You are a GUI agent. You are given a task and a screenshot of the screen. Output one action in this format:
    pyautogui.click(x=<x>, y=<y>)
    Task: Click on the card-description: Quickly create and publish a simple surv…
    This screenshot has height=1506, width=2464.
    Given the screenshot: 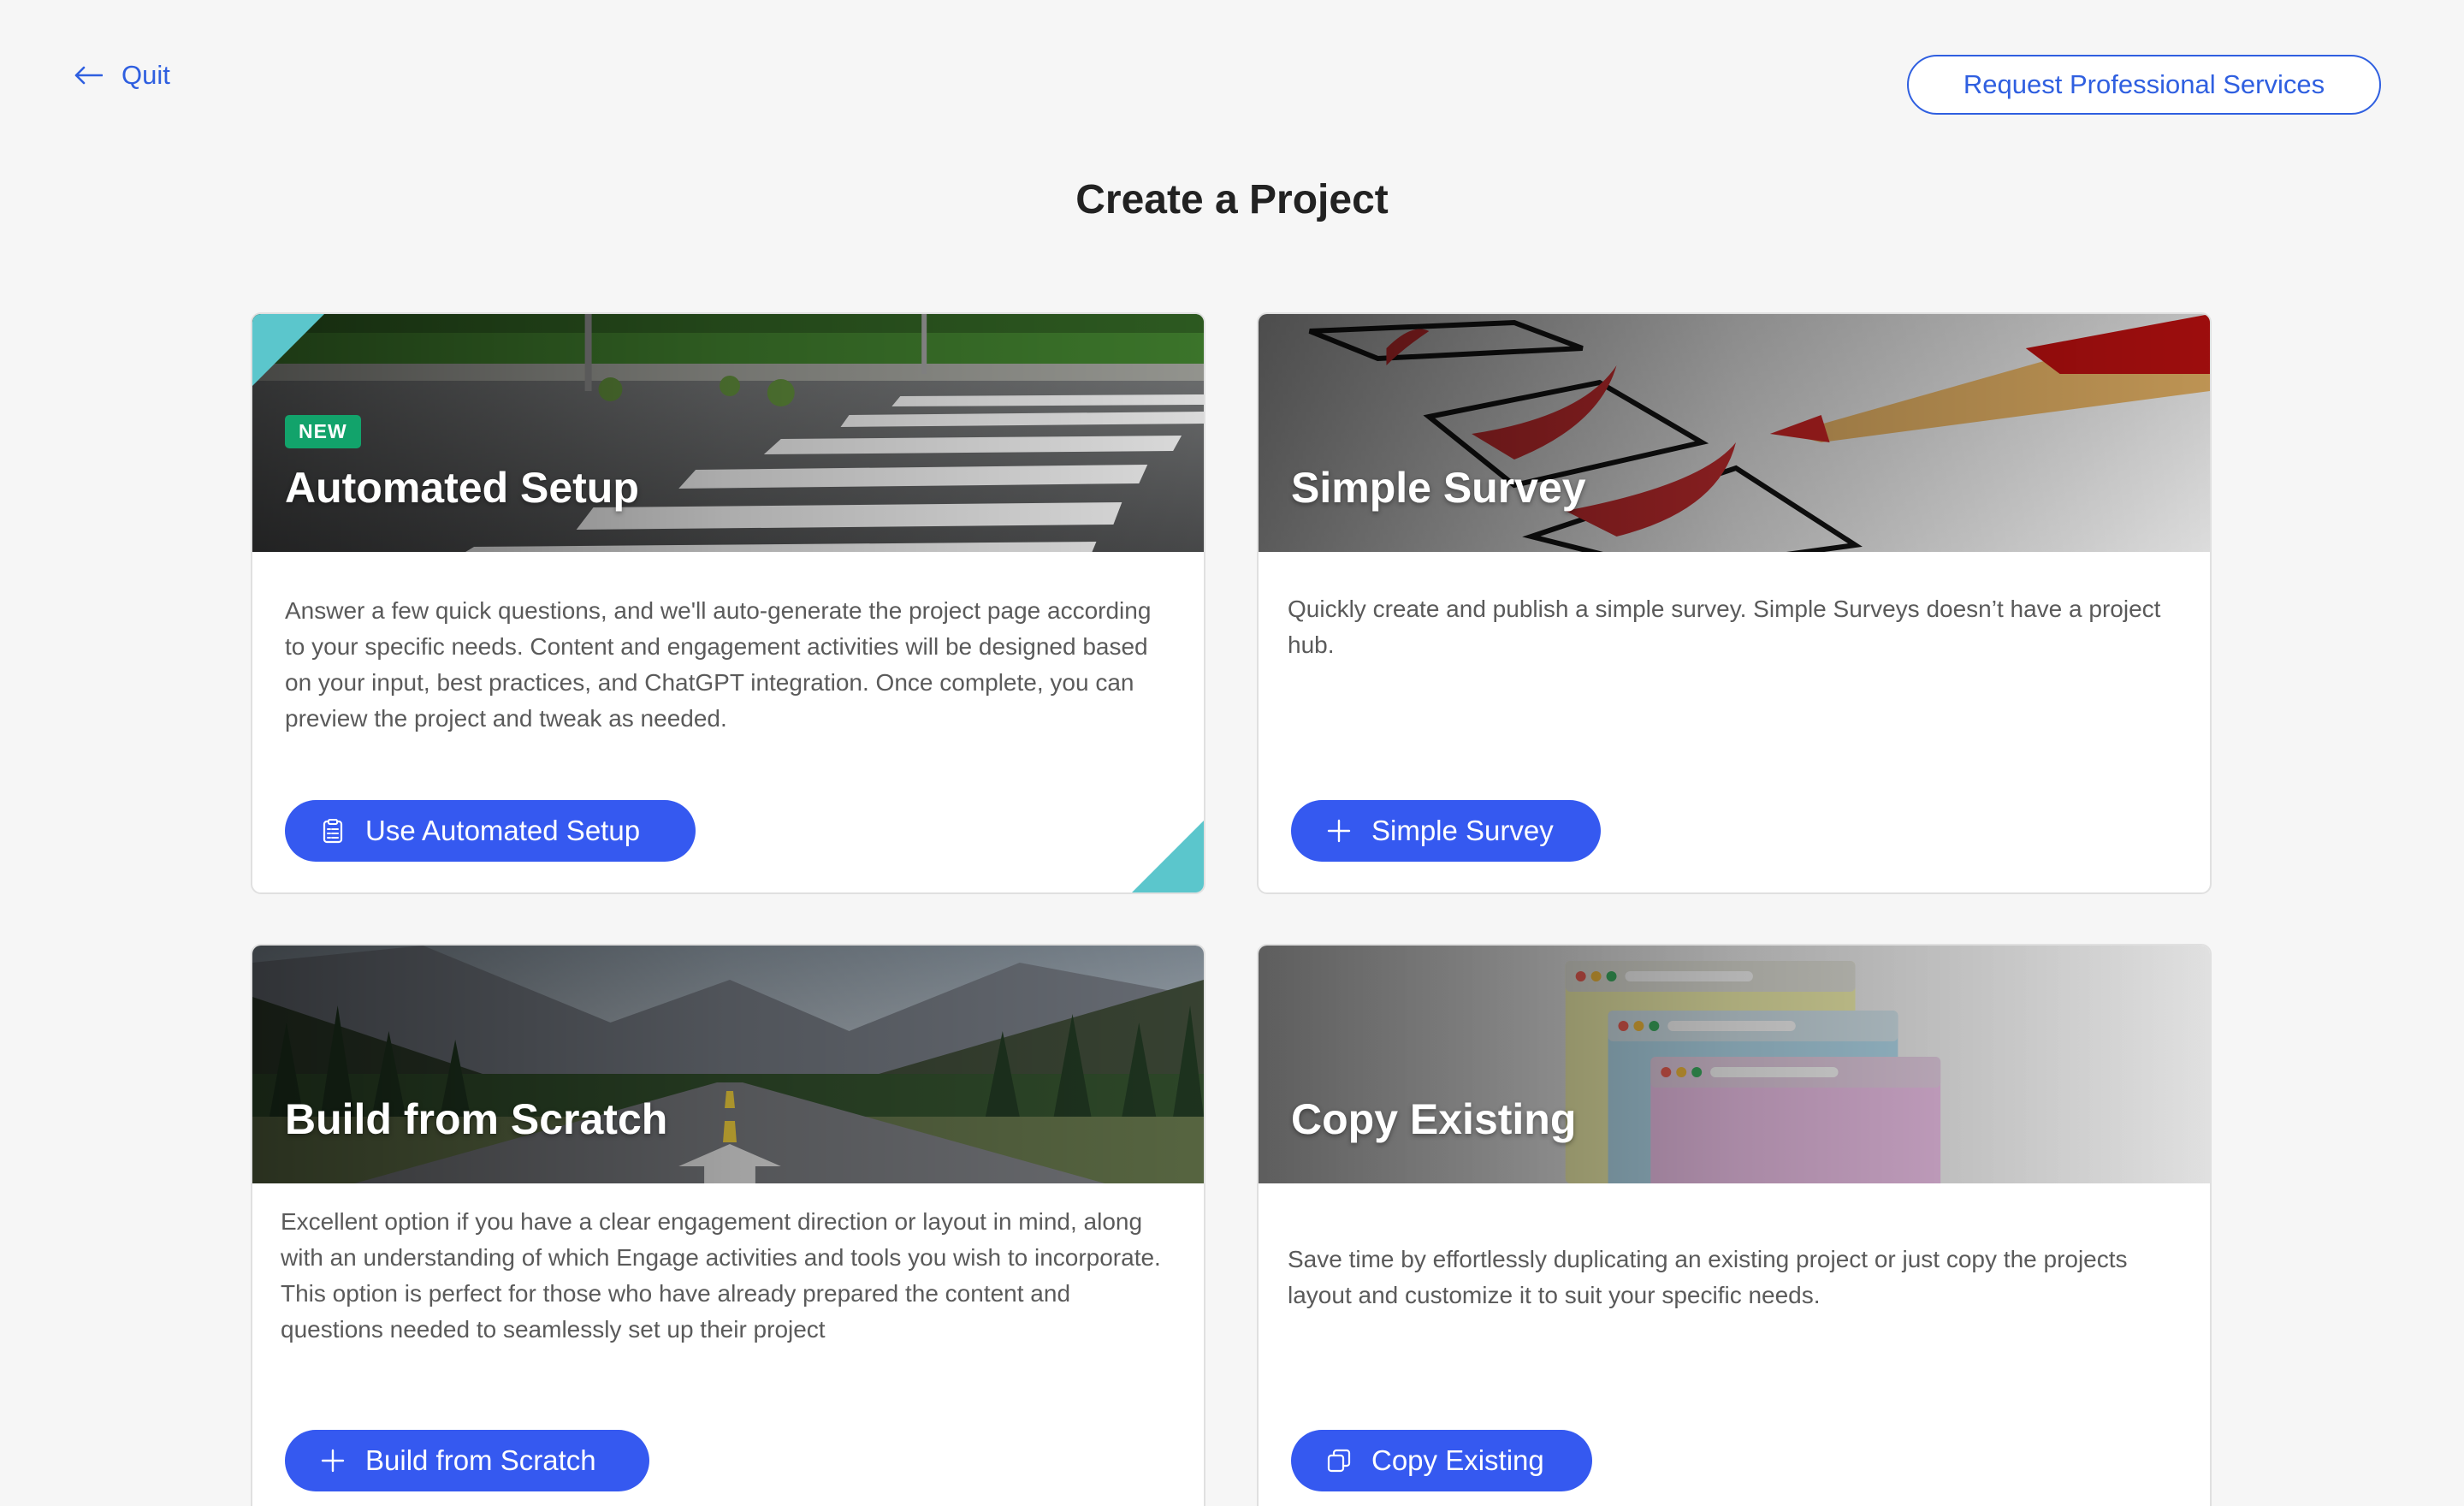 What is the action you would take?
    pyautogui.click(x=1724, y=627)
    